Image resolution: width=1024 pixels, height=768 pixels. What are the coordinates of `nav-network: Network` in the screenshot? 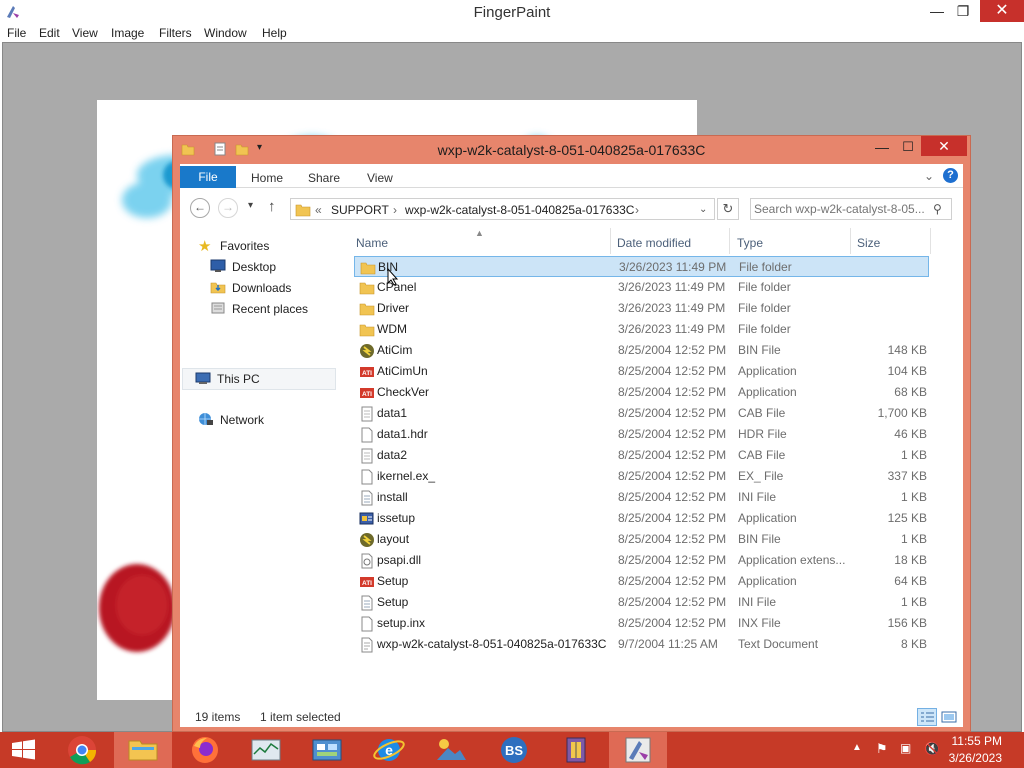 It's located at (231, 420).